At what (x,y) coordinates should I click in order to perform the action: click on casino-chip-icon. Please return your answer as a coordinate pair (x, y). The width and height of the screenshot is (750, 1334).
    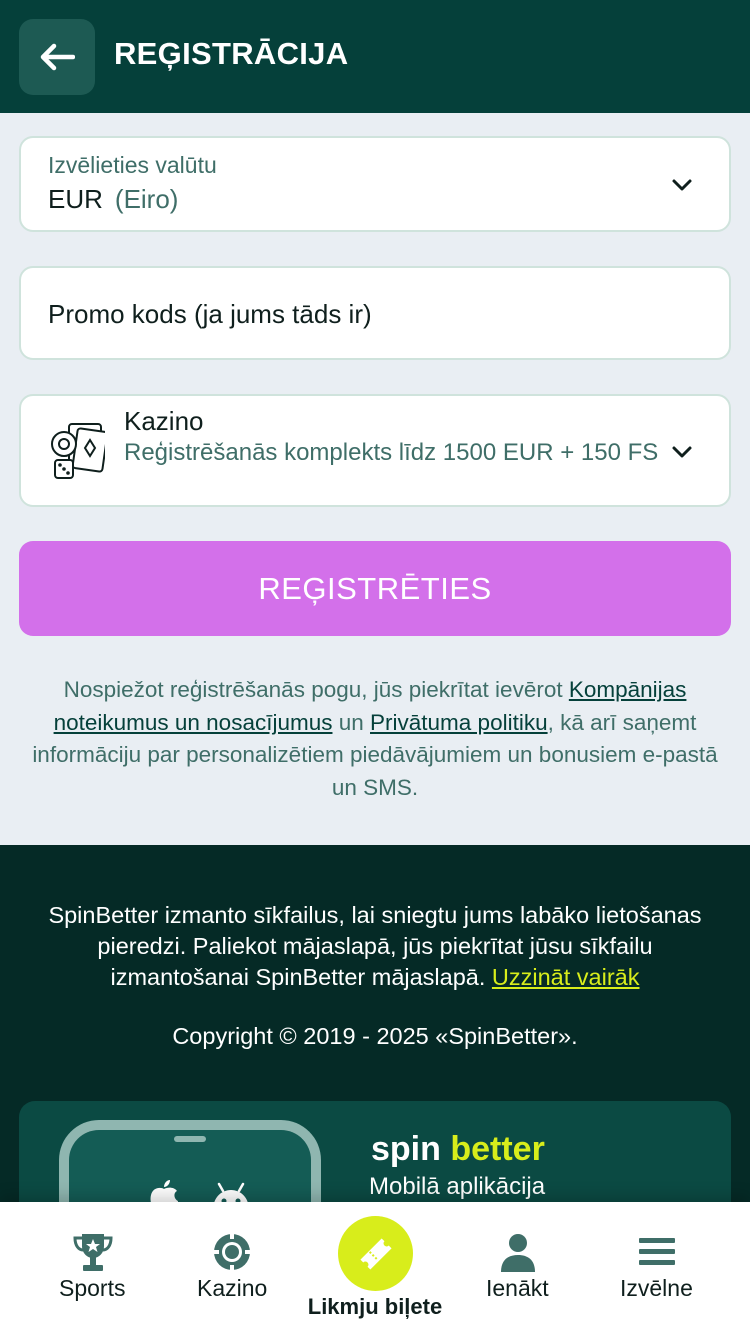
    Looking at the image, I should click on (232, 1252).